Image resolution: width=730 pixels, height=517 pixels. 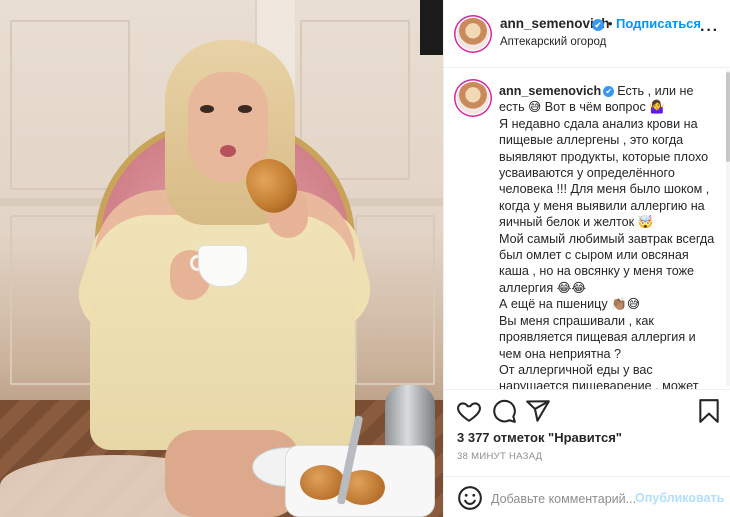 I want to click on comment-input, so click(x=566, y=499).